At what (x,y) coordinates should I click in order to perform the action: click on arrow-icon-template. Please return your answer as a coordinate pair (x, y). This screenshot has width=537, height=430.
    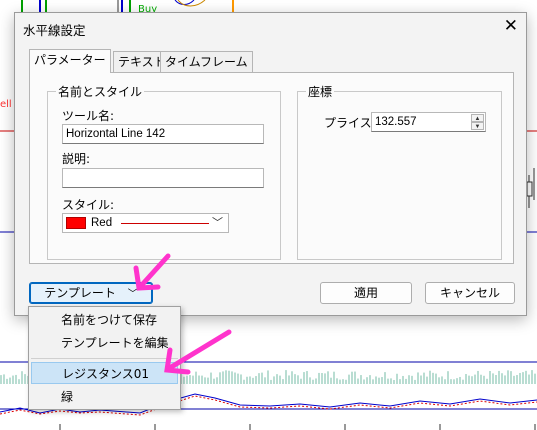
    Looking at the image, I should click on (152, 272).